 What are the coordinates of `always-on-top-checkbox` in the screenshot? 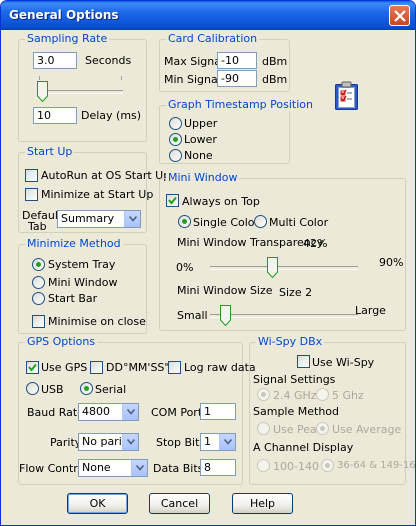 It's located at (172, 200).